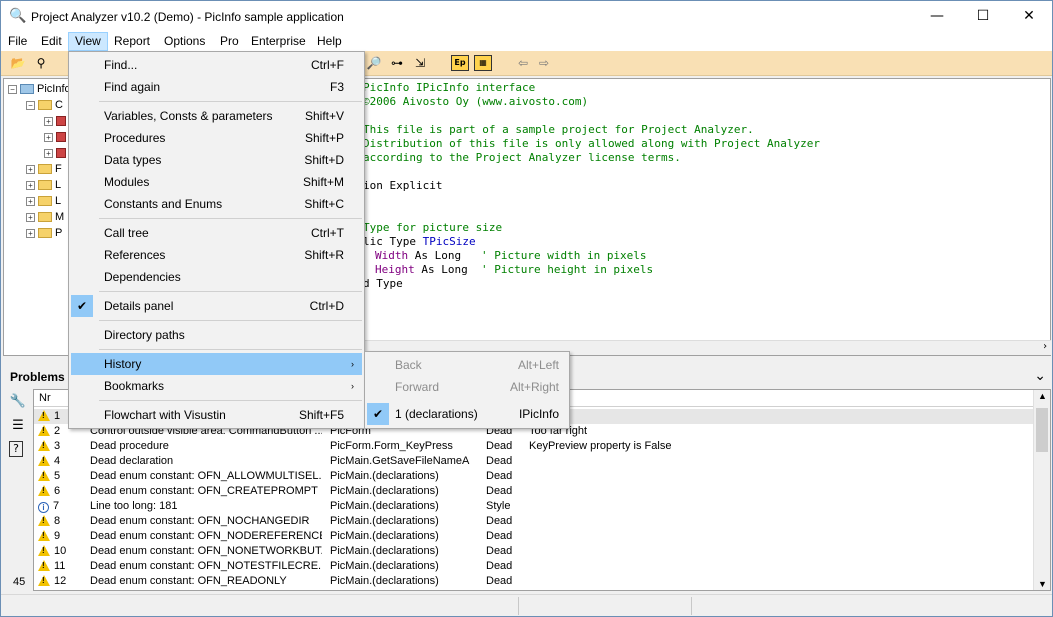  What do you see at coordinates (45, 217) in the screenshot?
I see `tree-node: + M` at bounding box center [45, 217].